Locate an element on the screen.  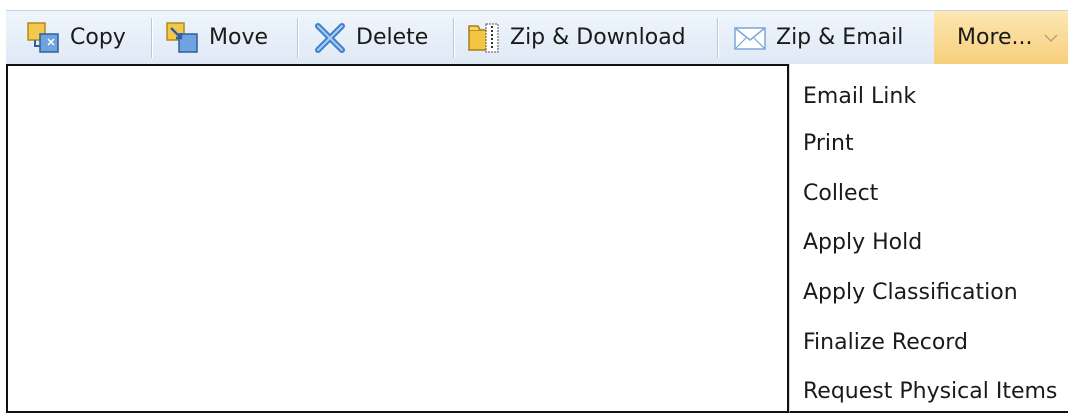
menu-item-finalize-record: Finalize Record is located at coordinates (885, 343).